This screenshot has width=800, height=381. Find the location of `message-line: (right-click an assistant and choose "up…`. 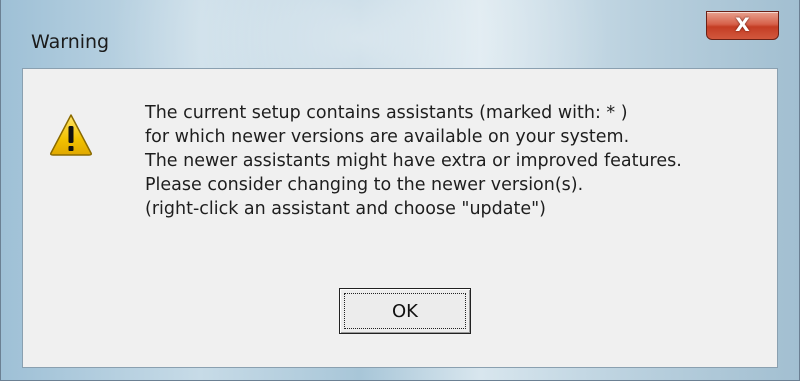

message-line: (right-click an assistant and choose "up… is located at coordinates (345, 209).